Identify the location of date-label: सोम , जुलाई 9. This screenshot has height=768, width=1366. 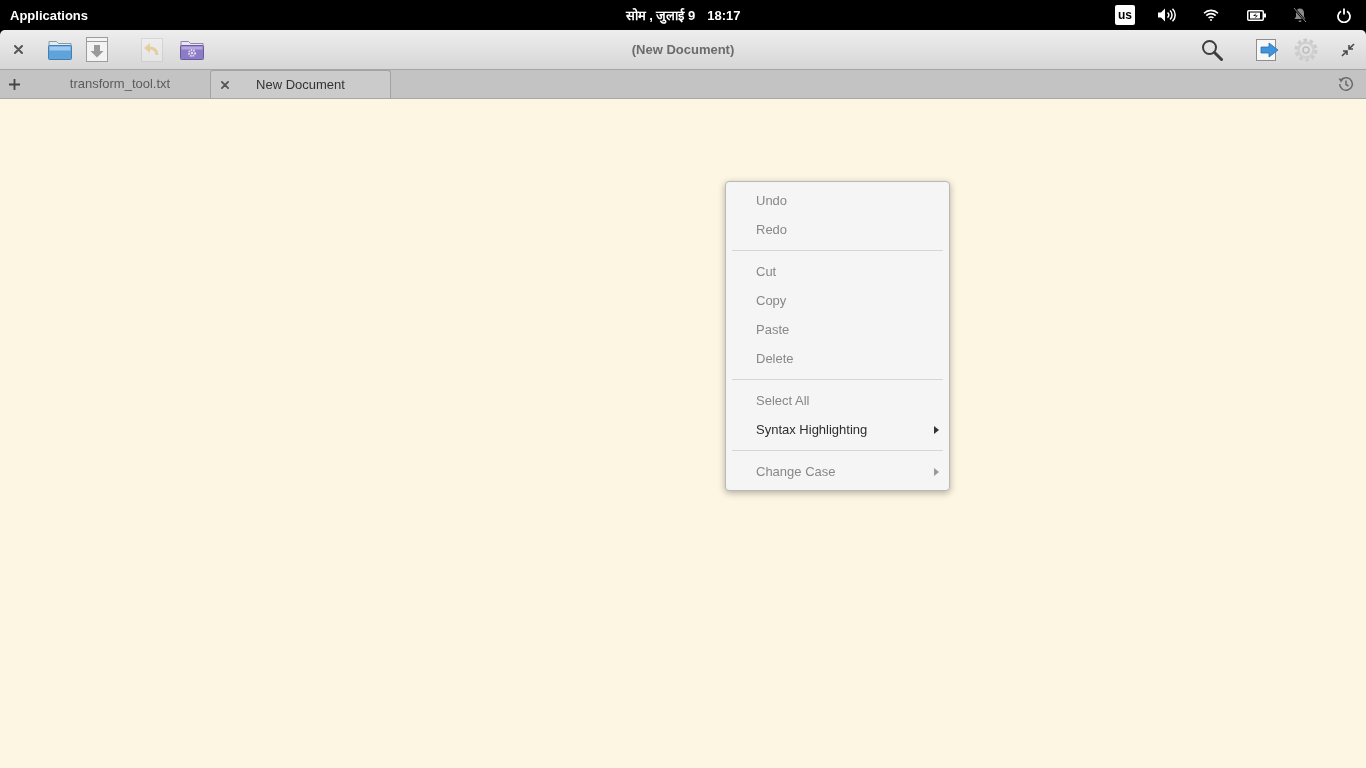
(660, 15).